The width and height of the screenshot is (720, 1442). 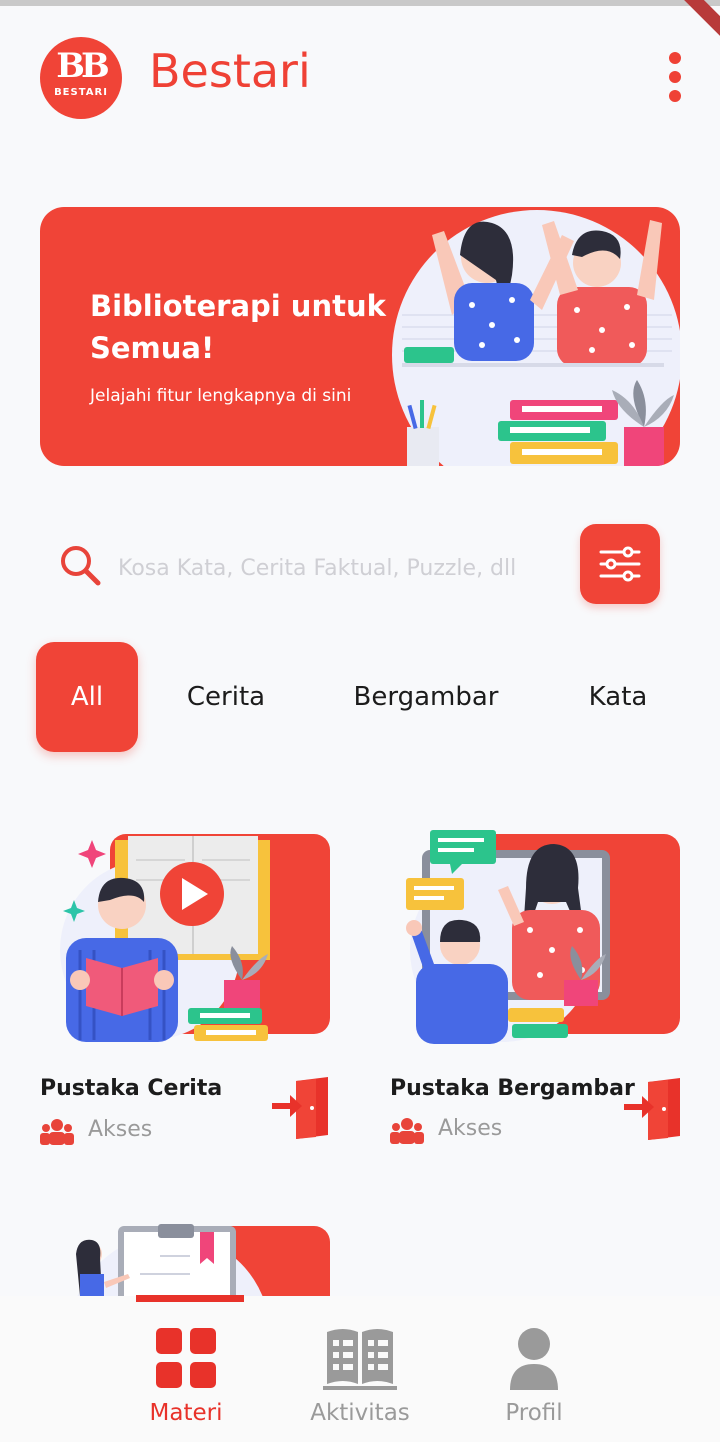 What do you see at coordinates (190, 1298) in the screenshot?
I see `active-tab-indicator` at bounding box center [190, 1298].